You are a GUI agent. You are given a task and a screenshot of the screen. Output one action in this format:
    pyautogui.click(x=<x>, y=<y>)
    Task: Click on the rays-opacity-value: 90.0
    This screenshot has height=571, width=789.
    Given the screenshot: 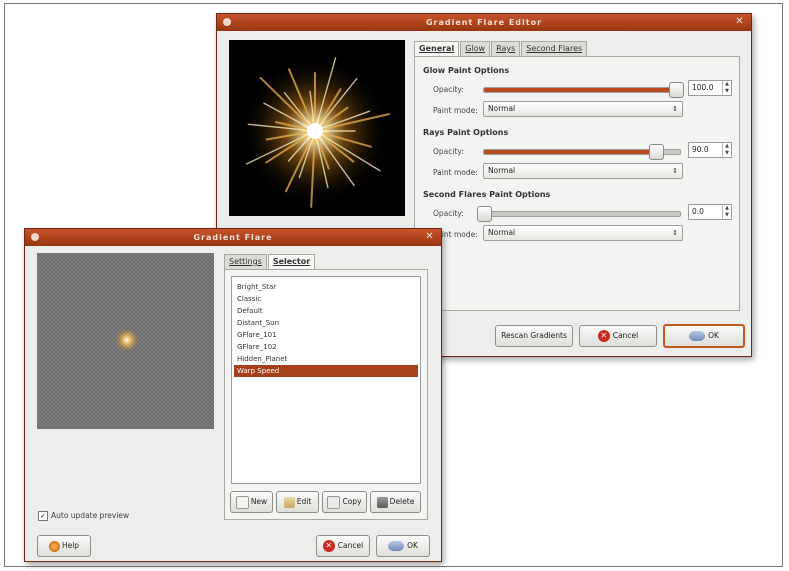 What is the action you would take?
    pyautogui.click(x=700, y=149)
    